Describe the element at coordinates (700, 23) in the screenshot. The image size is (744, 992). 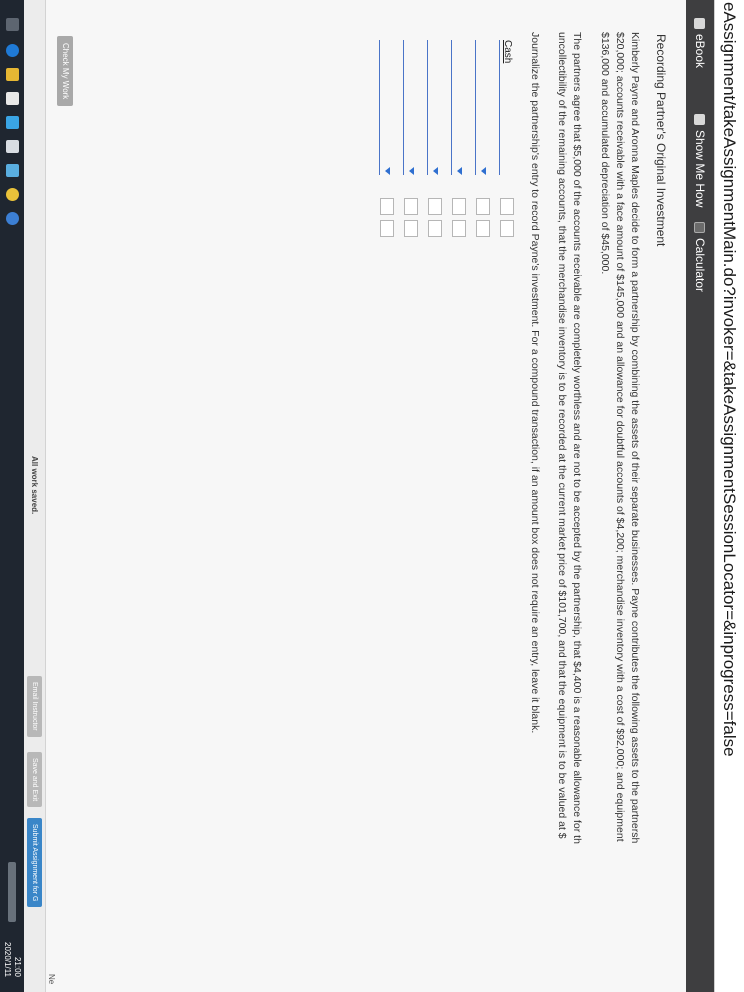
I see `book-icon` at that location.